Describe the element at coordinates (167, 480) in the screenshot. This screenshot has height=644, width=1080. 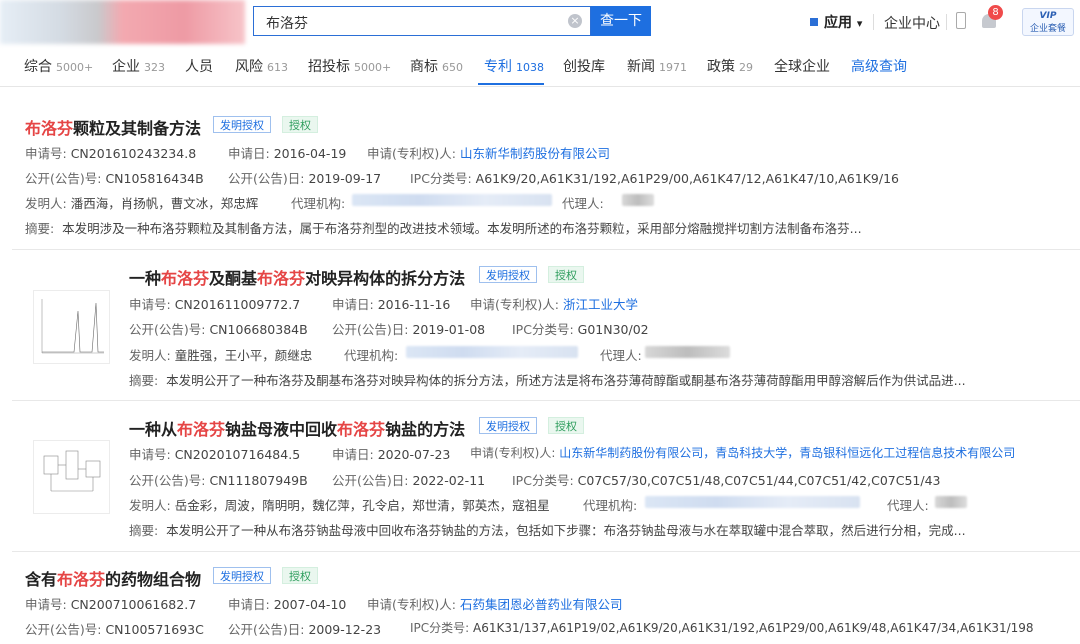
I see `field-label: 公开(公告)号:` at that location.